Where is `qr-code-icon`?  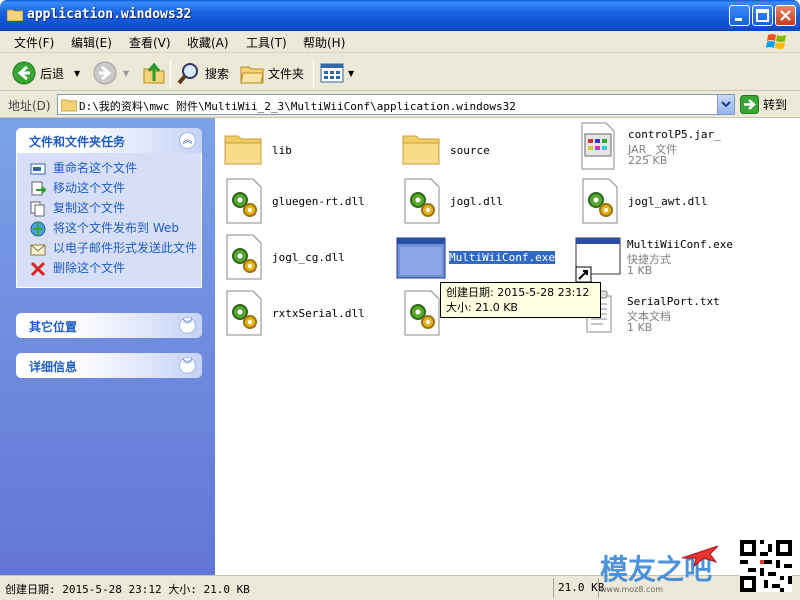 qr-code-icon is located at coordinates (766, 566).